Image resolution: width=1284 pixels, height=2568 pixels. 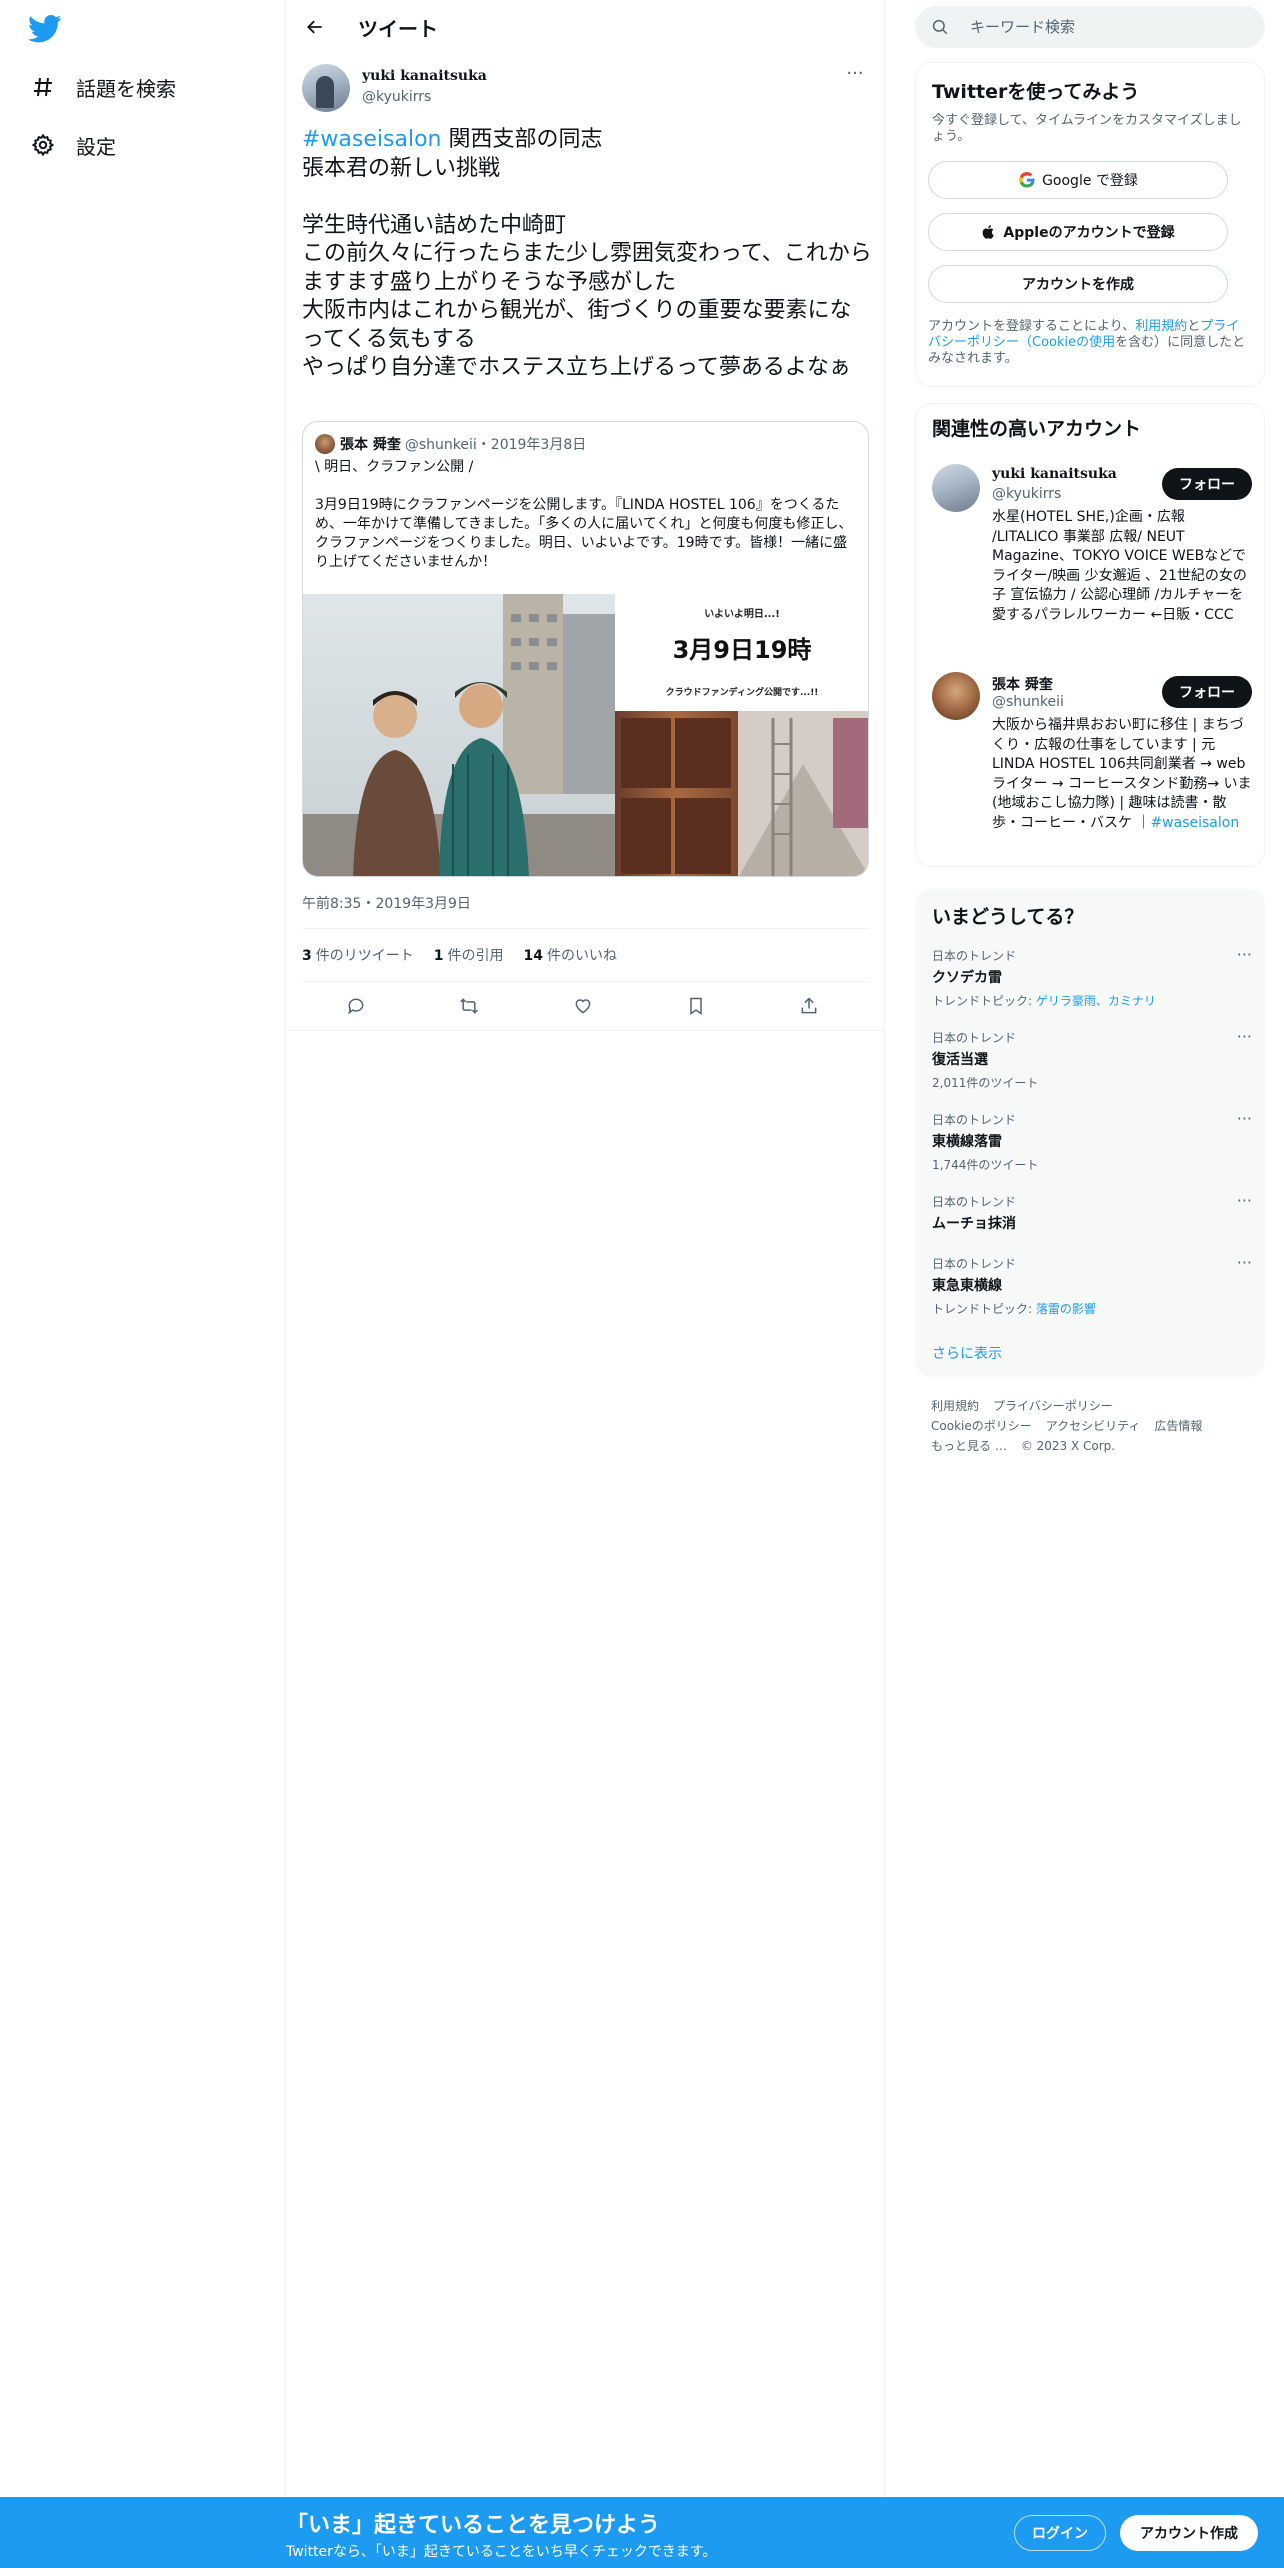 I want to click on create-account-label: アカウントを作成, so click(x=1078, y=285).